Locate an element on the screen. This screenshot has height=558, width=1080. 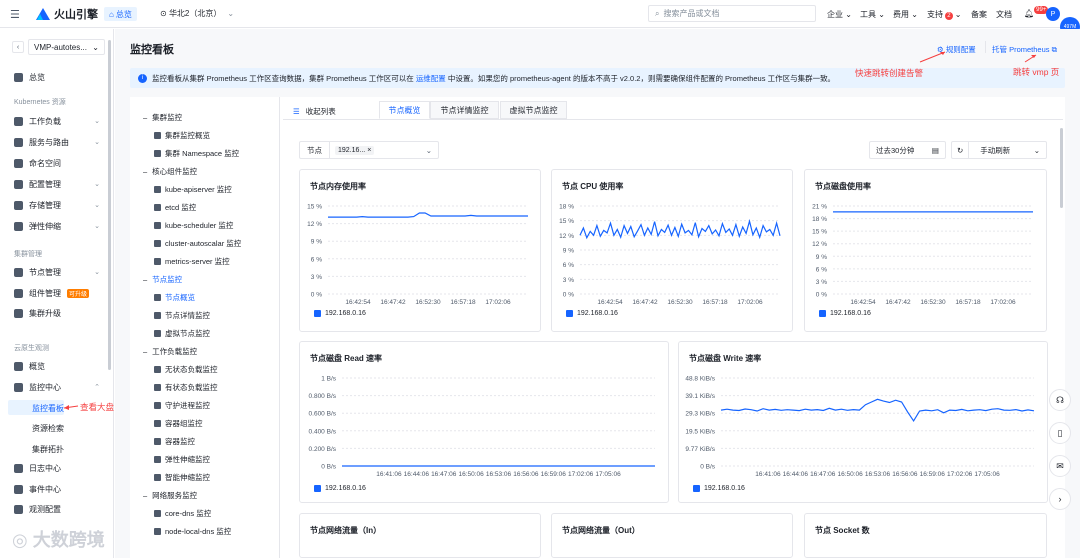
tree-item: core-dns 监控 is located at coordinates (182, 513).